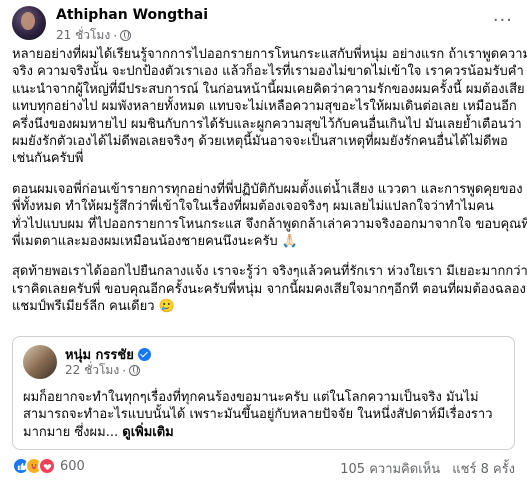 This screenshot has height=480, width=527. Describe the element at coordinates (40, 362) in the screenshot. I see `shared-author-avatar` at that location.